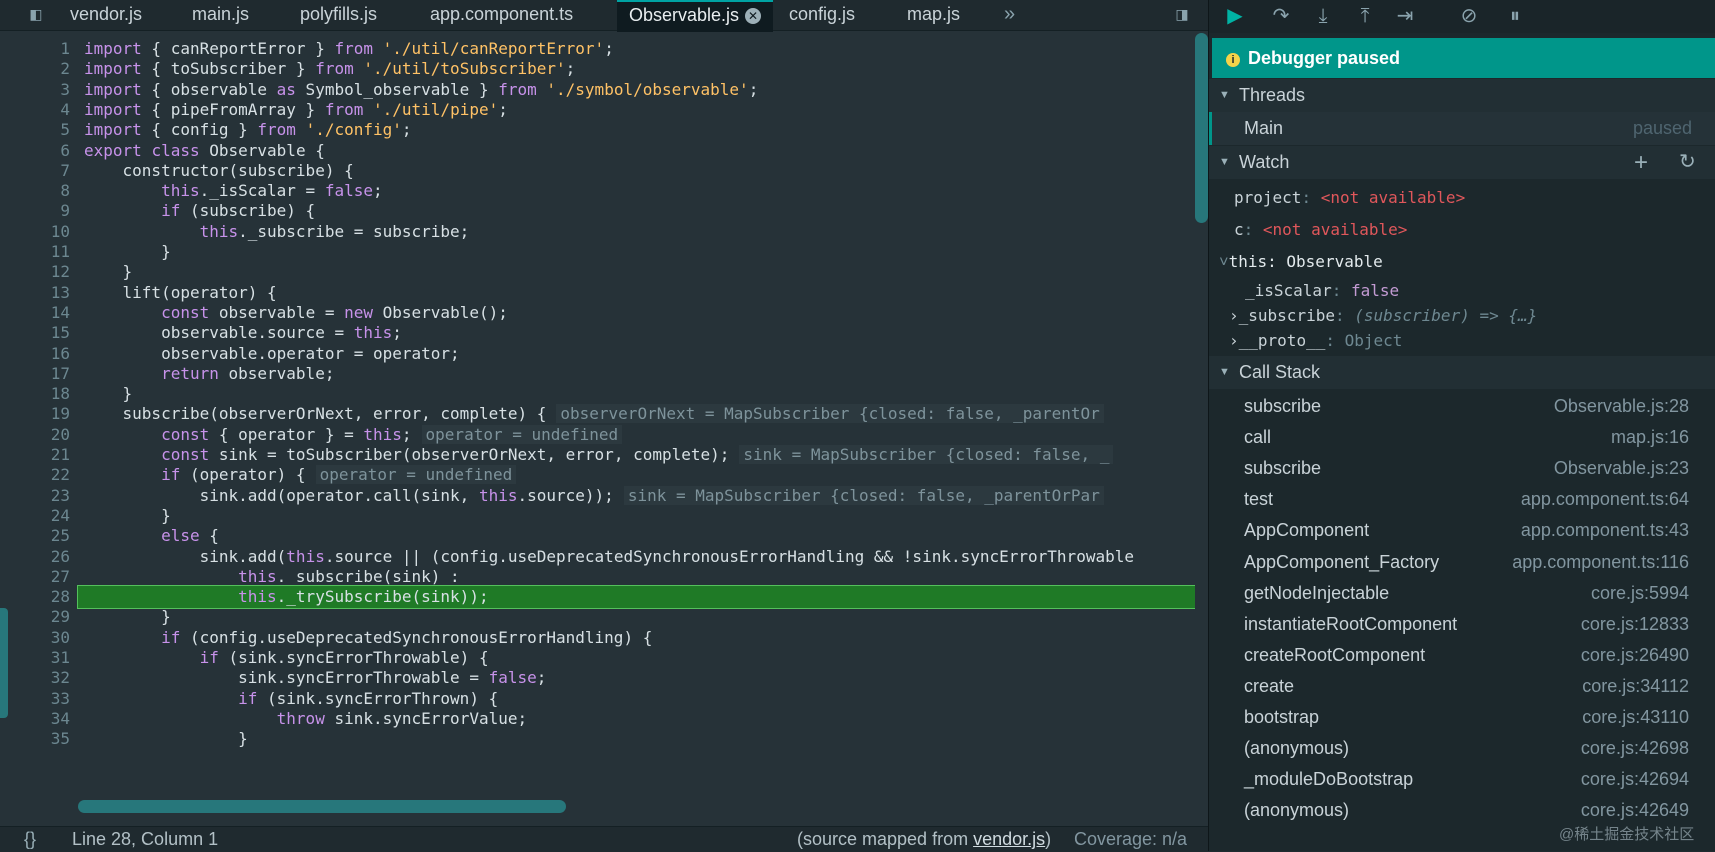 This screenshot has height=852, width=1715. I want to click on threads-header: ▼ Threads, so click(1462, 95).